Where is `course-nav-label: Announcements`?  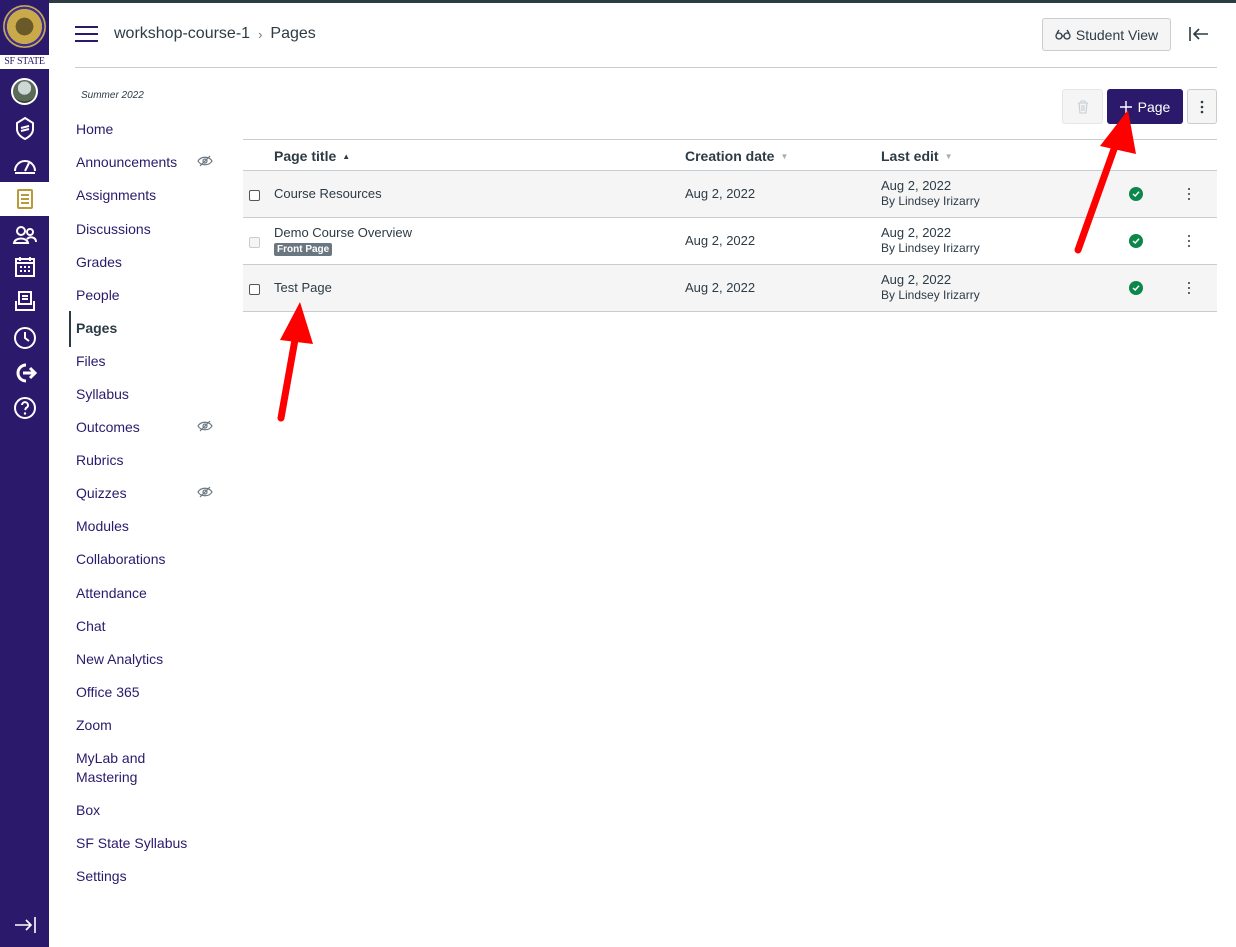
course-nav-label: Announcements is located at coordinates (127, 162).